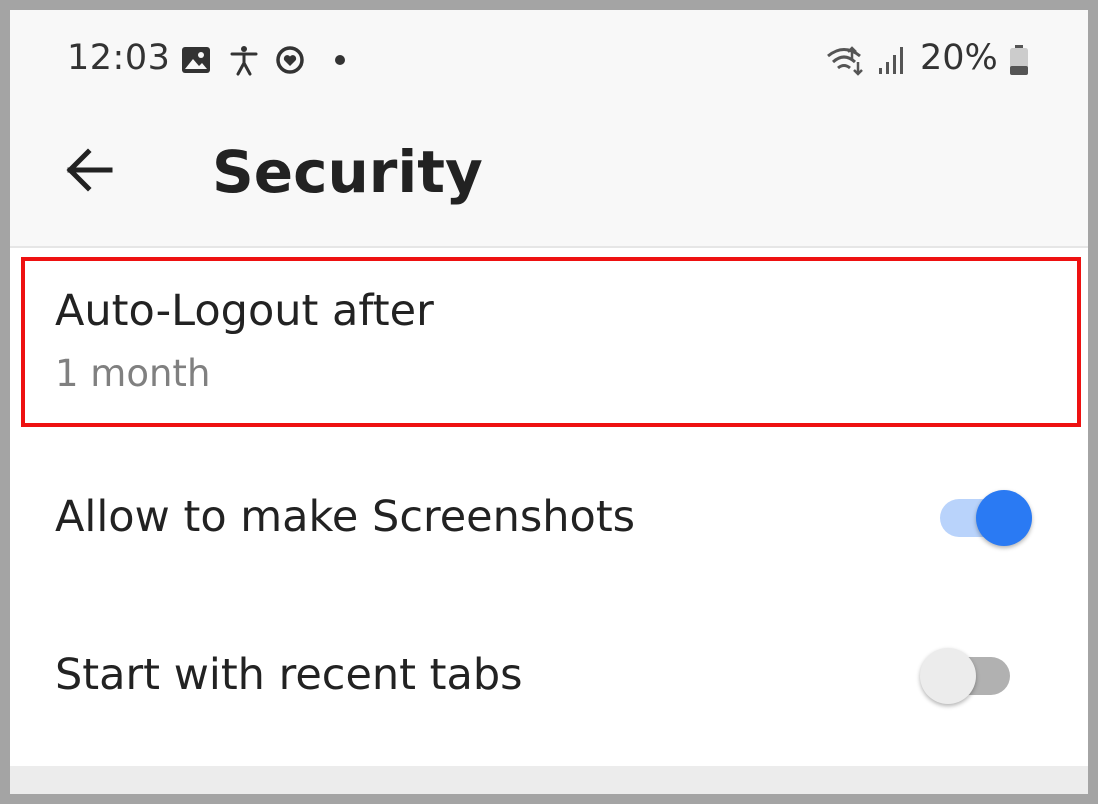 The image size is (1098, 804). What do you see at coordinates (549, 780) in the screenshot?
I see `bottom-divider` at bounding box center [549, 780].